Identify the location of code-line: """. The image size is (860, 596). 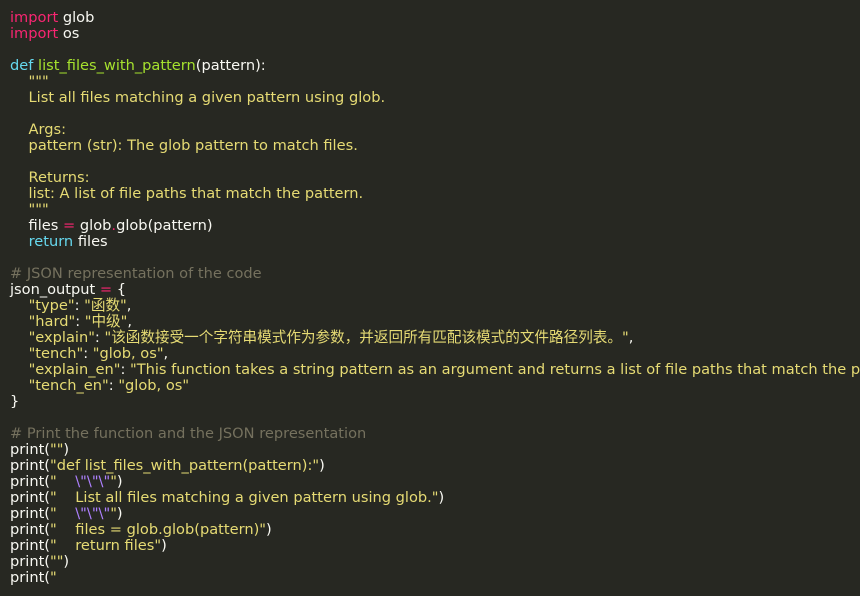
(435, 82).